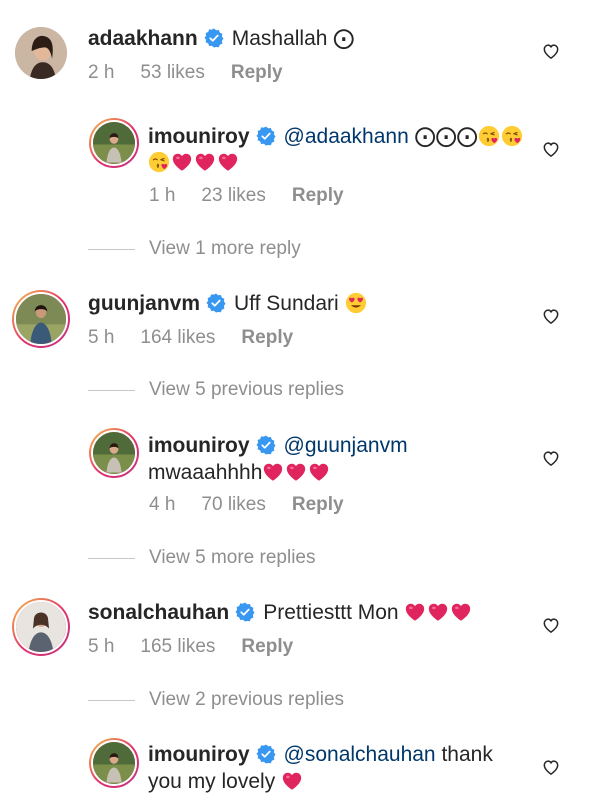 The width and height of the screenshot is (591, 800). Describe the element at coordinates (205, 472) in the screenshot. I see `reply-body: mwaaahhhh` at that location.